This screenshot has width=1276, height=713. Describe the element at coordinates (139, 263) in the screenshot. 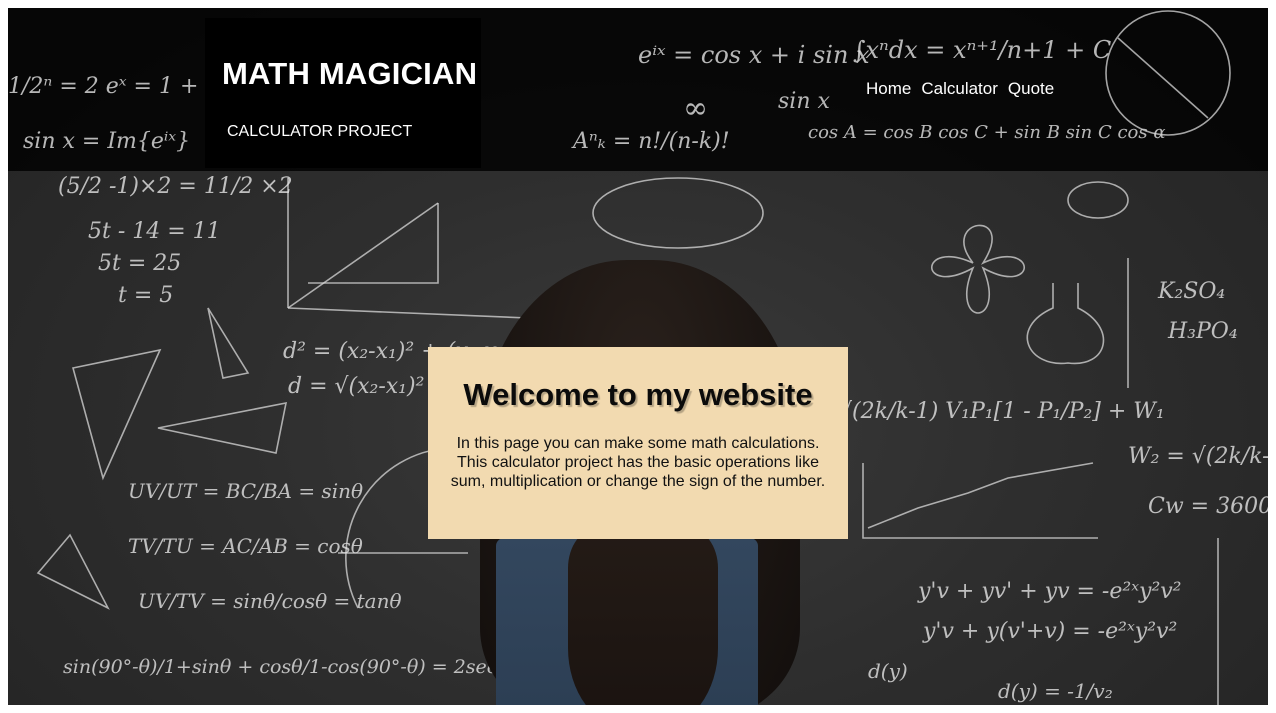

I see `svg-text: 5t = 25` at that location.